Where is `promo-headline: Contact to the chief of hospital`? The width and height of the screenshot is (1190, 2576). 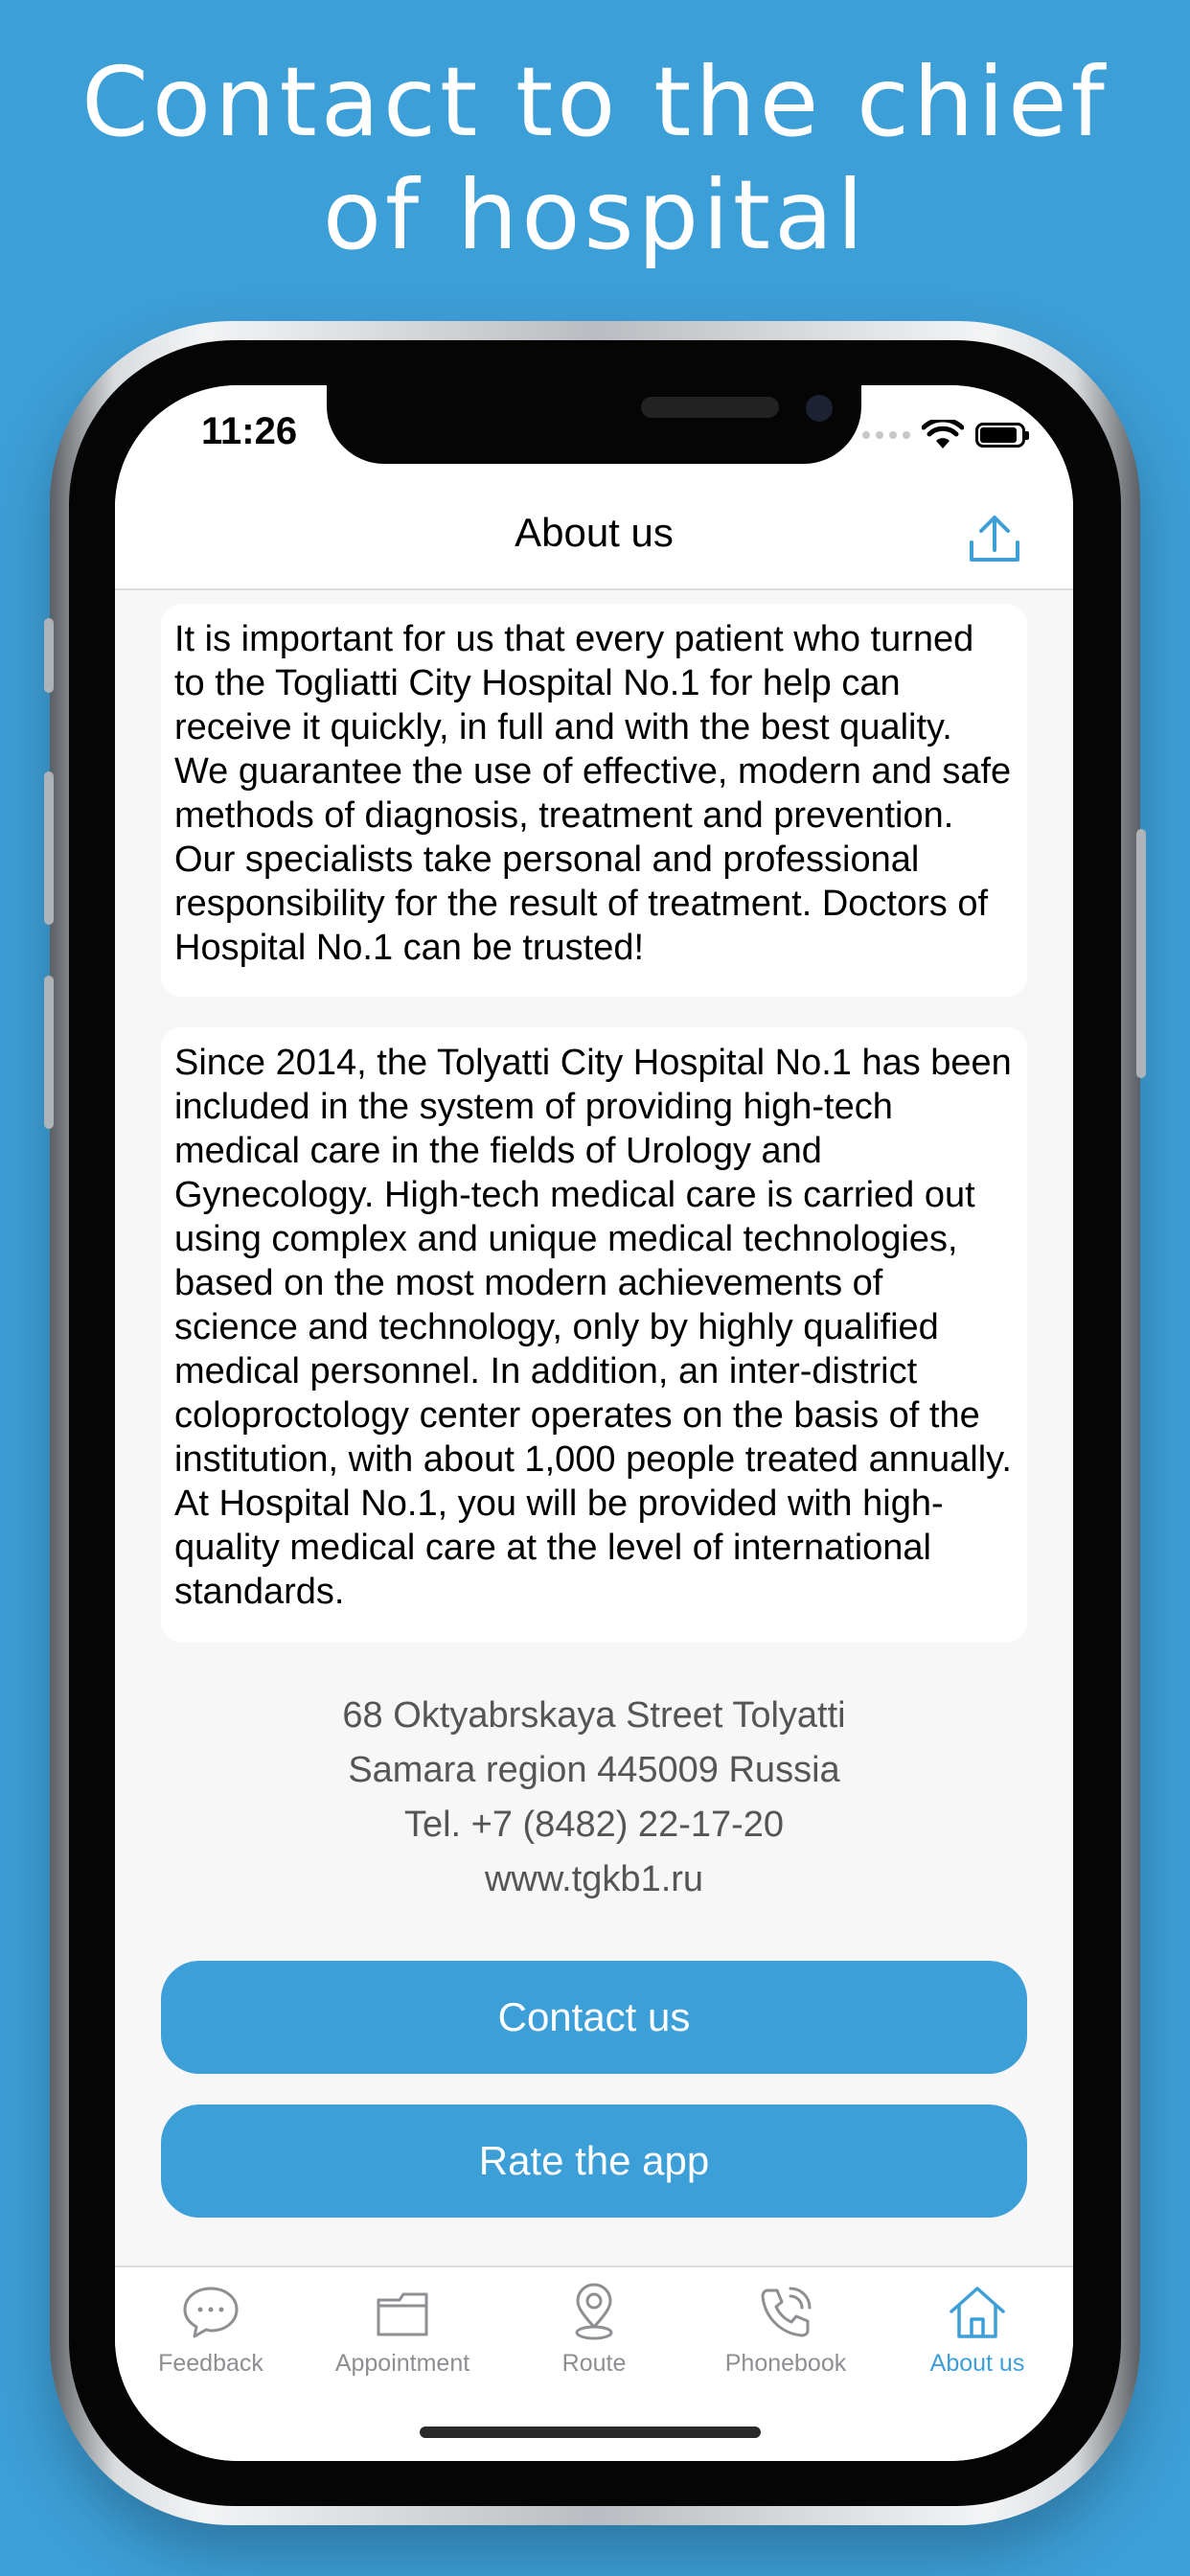 promo-headline: Contact to the chief of hospital is located at coordinates (595, 159).